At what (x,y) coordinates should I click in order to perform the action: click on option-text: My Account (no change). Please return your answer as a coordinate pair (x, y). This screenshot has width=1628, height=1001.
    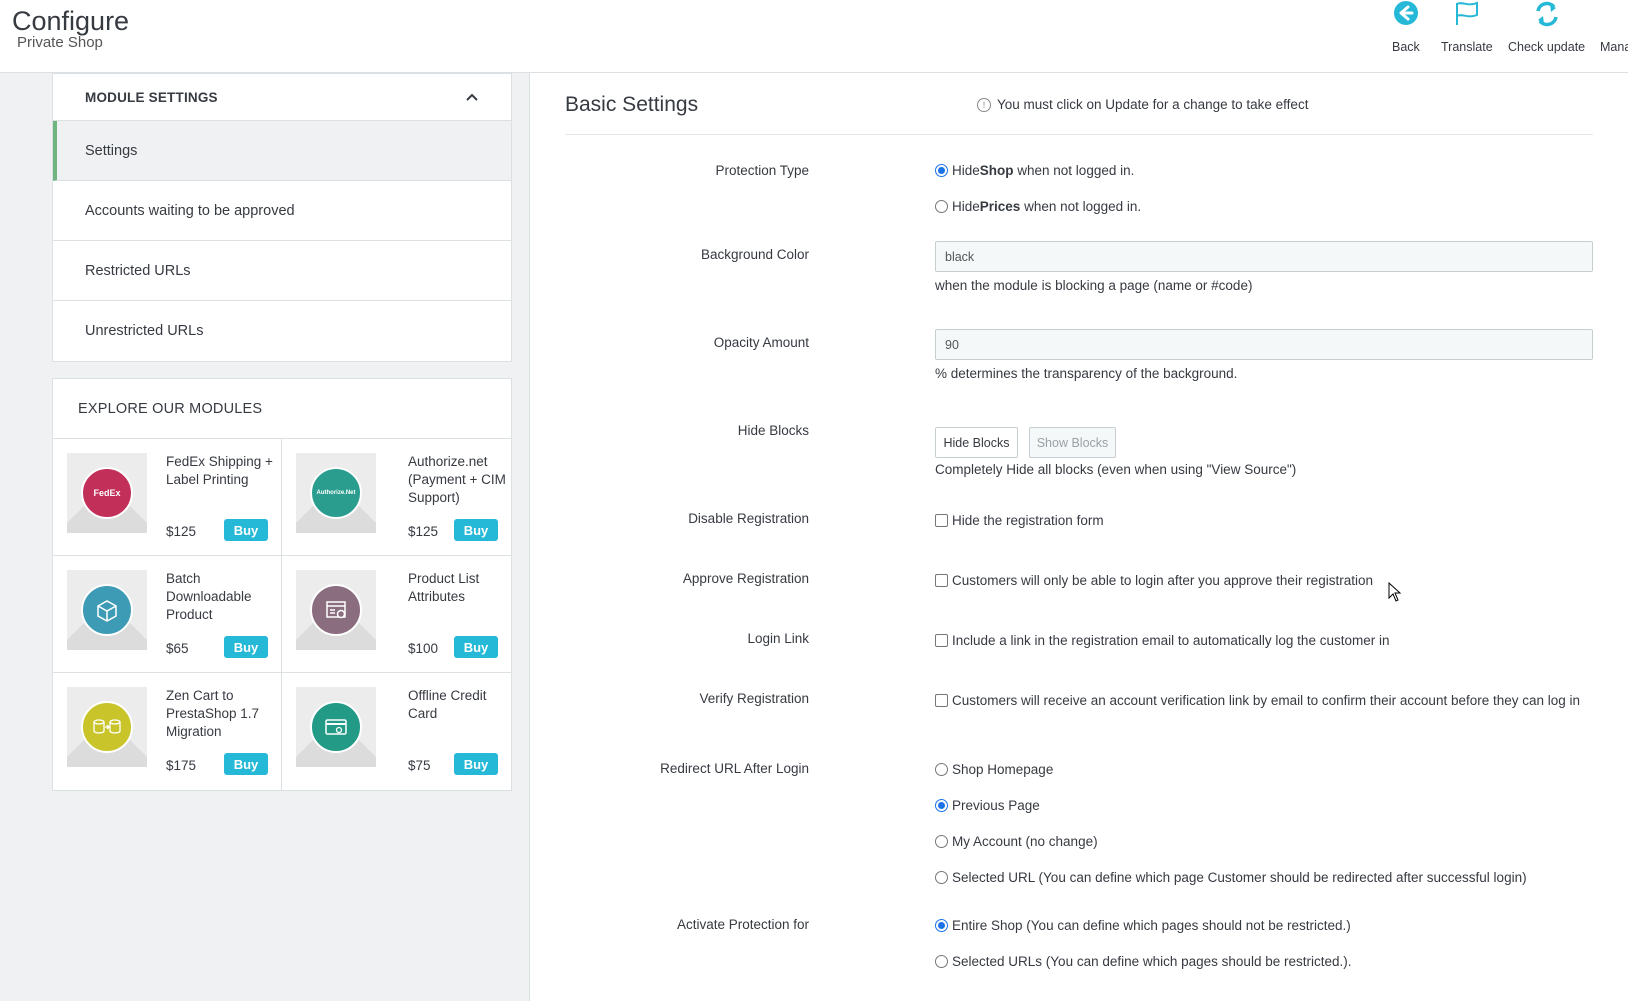
    Looking at the image, I should click on (1025, 841).